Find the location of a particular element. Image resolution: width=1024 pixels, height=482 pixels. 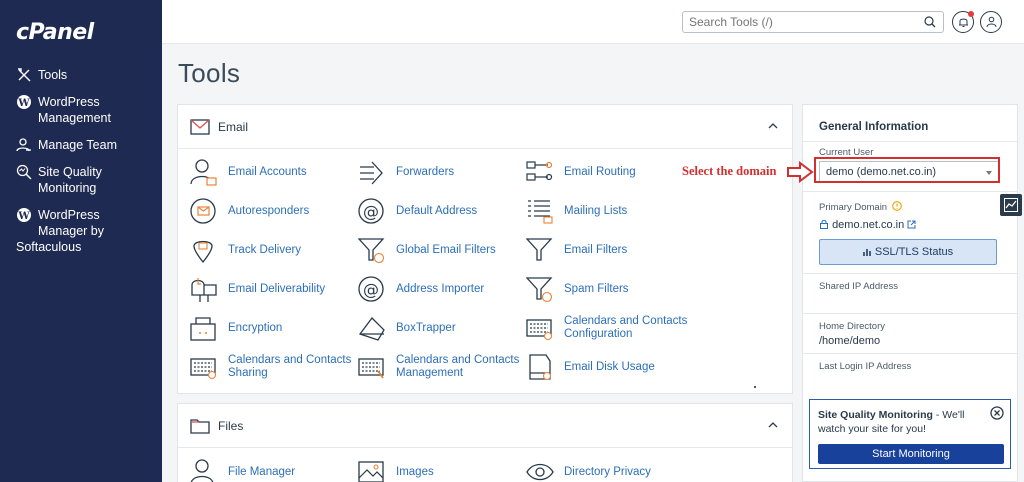

image-icon is located at coordinates (371, 471).